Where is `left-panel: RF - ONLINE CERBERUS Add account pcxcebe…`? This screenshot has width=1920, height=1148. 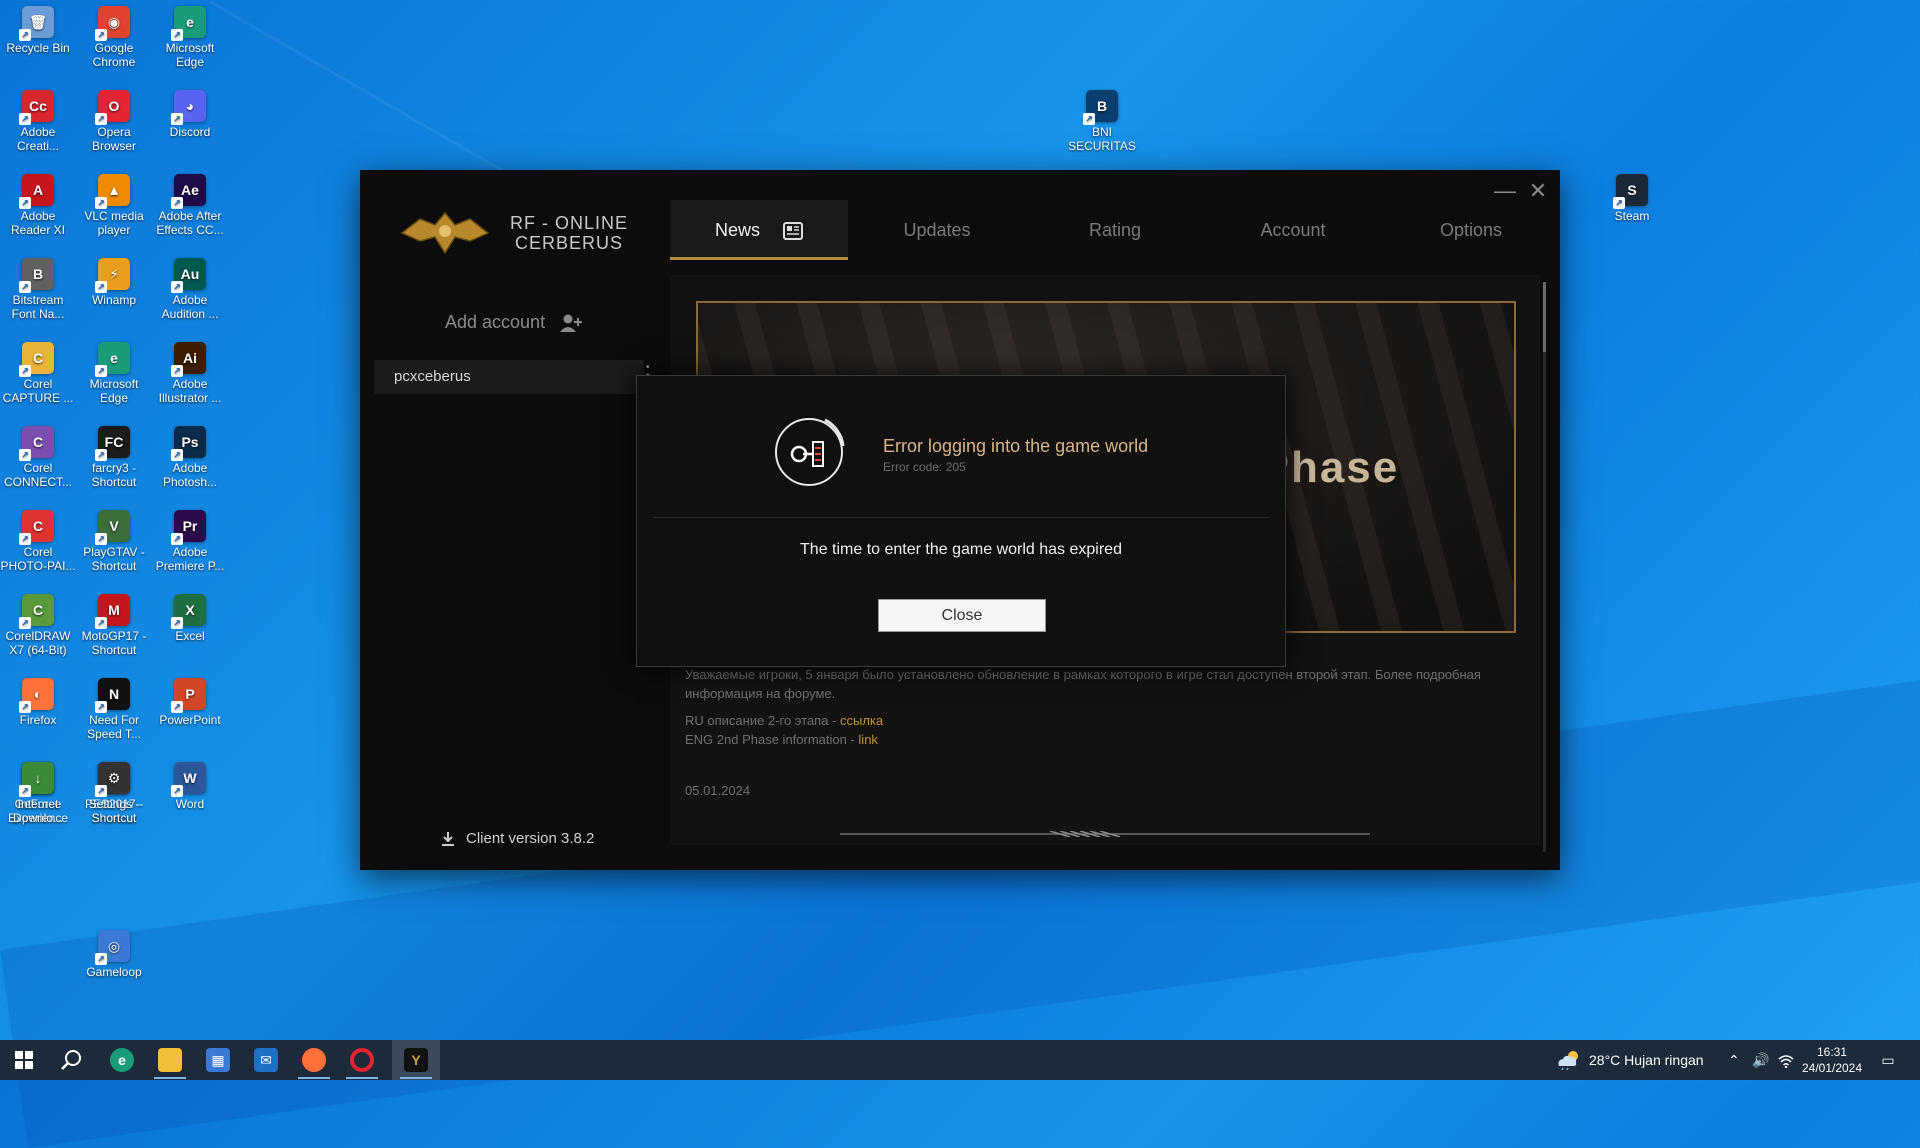 left-panel: RF - ONLINE CERBERUS Add account pcxcebe… is located at coordinates (515, 520).